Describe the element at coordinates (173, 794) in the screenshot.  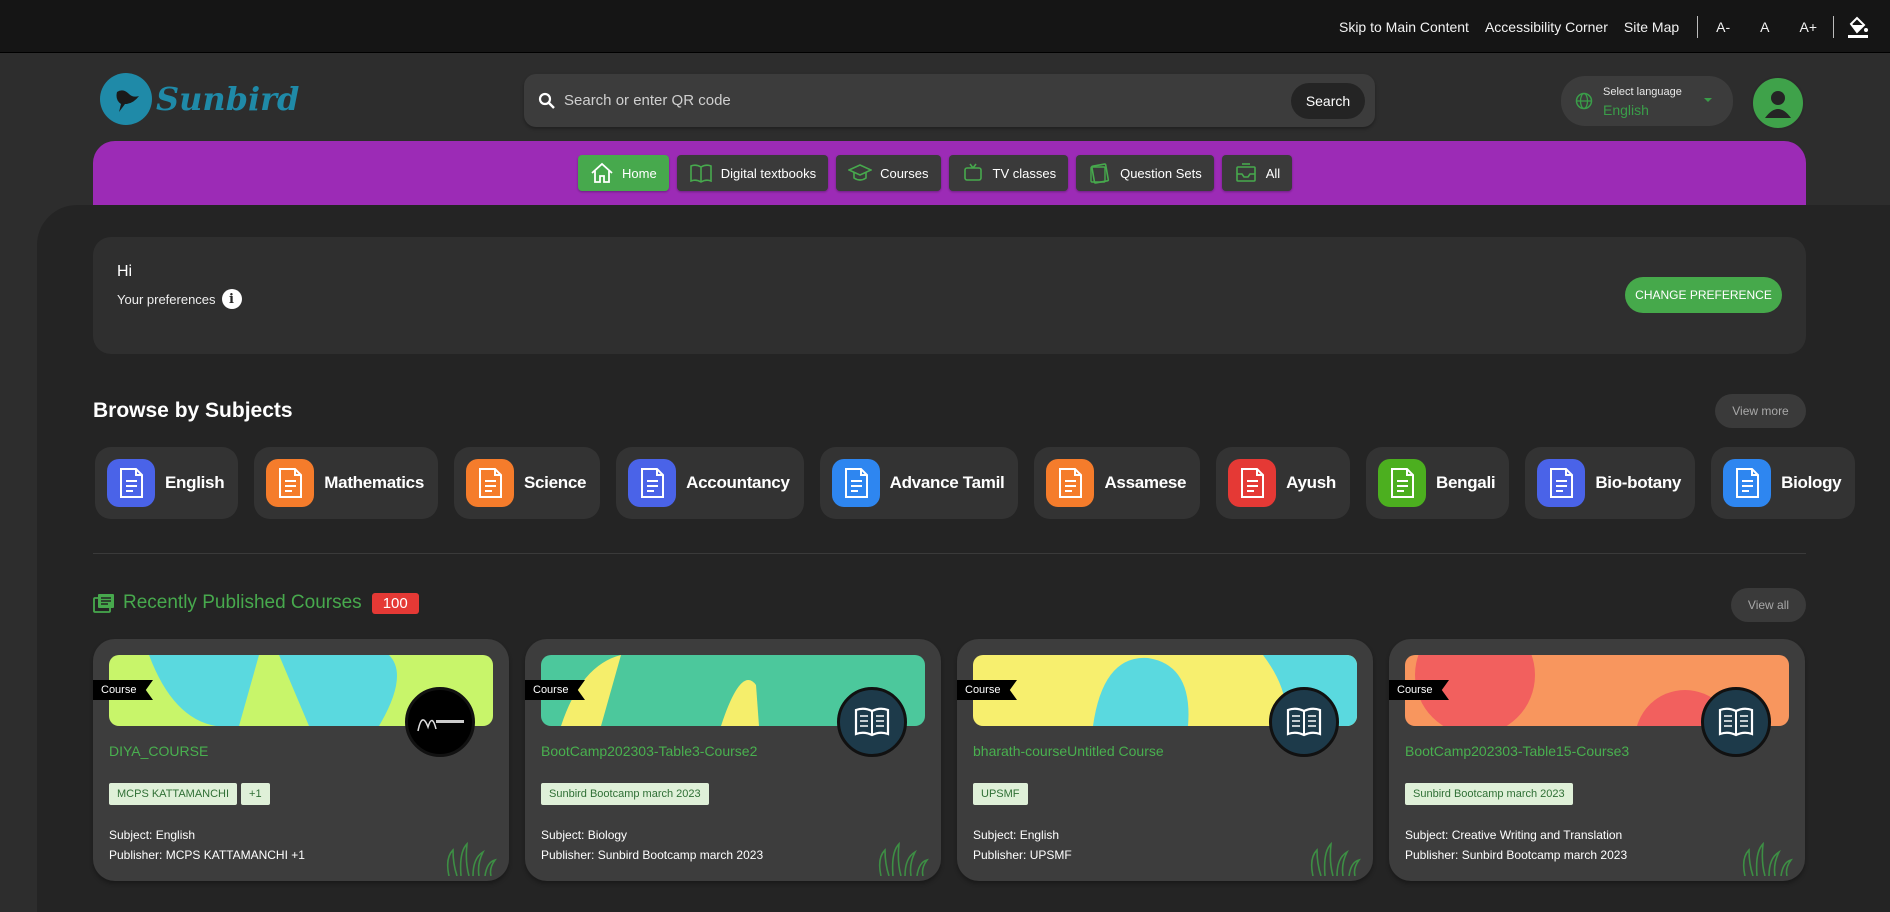
I see `org-tag: MCPS KATTAMANCHI` at that location.